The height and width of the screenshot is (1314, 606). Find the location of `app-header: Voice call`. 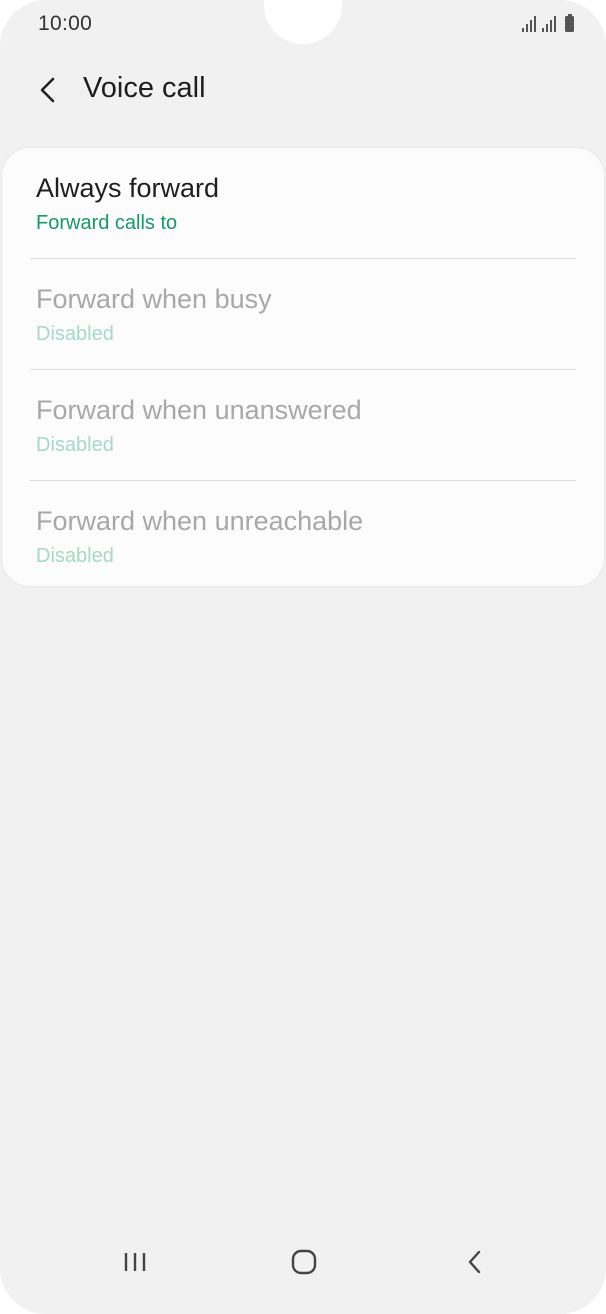

app-header: Voice call is located at coordinates (303, 90).